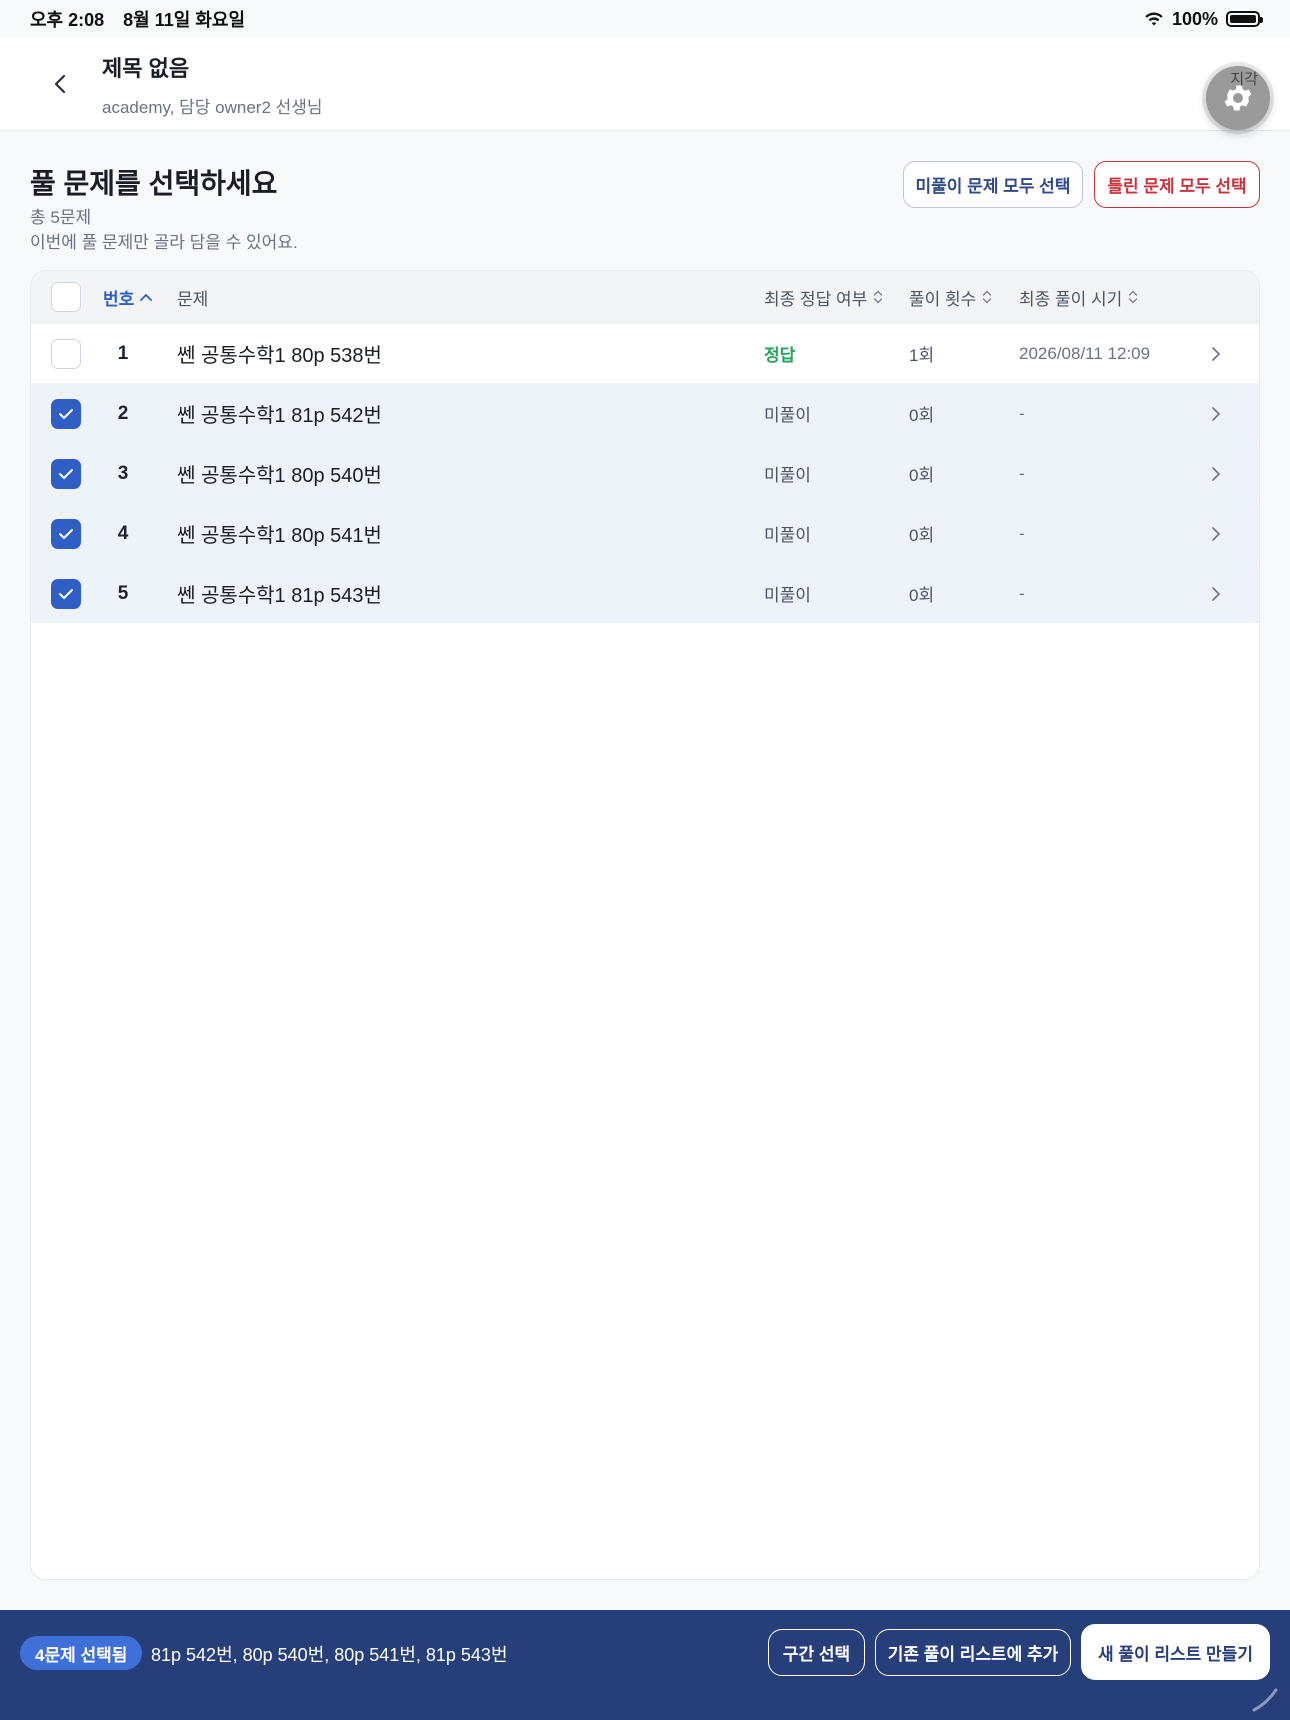 The height and width of the screenshot is (1720, 1290). What do you see at coordinates (212, 107) in the screenshot?
I see `page-subtitle: academy, 담당 owner2 선생님` at bounding box center [212, 107].